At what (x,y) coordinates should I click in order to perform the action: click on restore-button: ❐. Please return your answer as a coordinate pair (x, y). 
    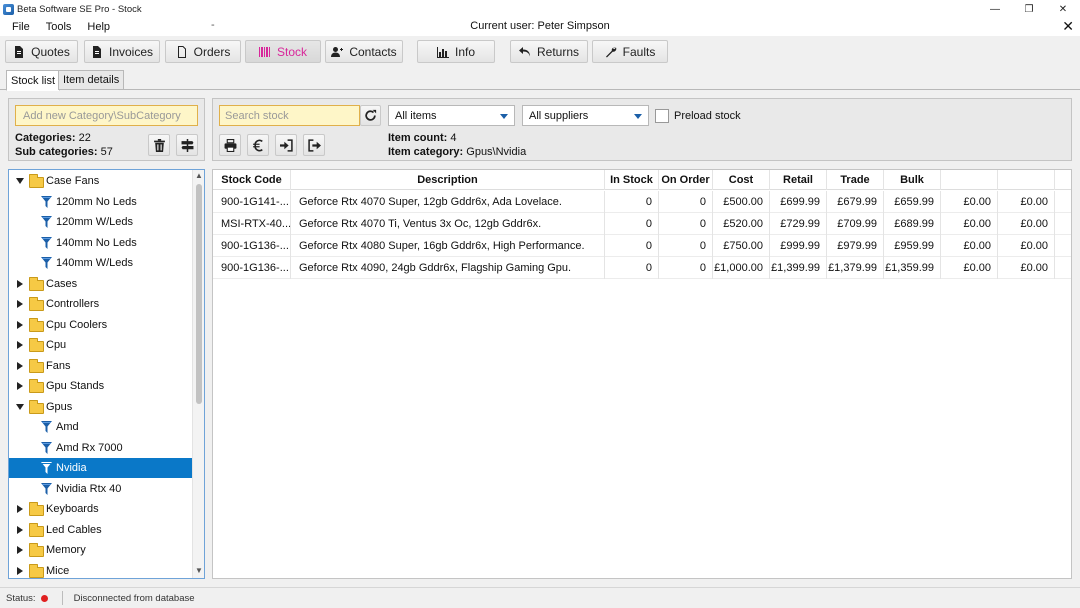
    Looking at the image, I should click on (1029, 9).